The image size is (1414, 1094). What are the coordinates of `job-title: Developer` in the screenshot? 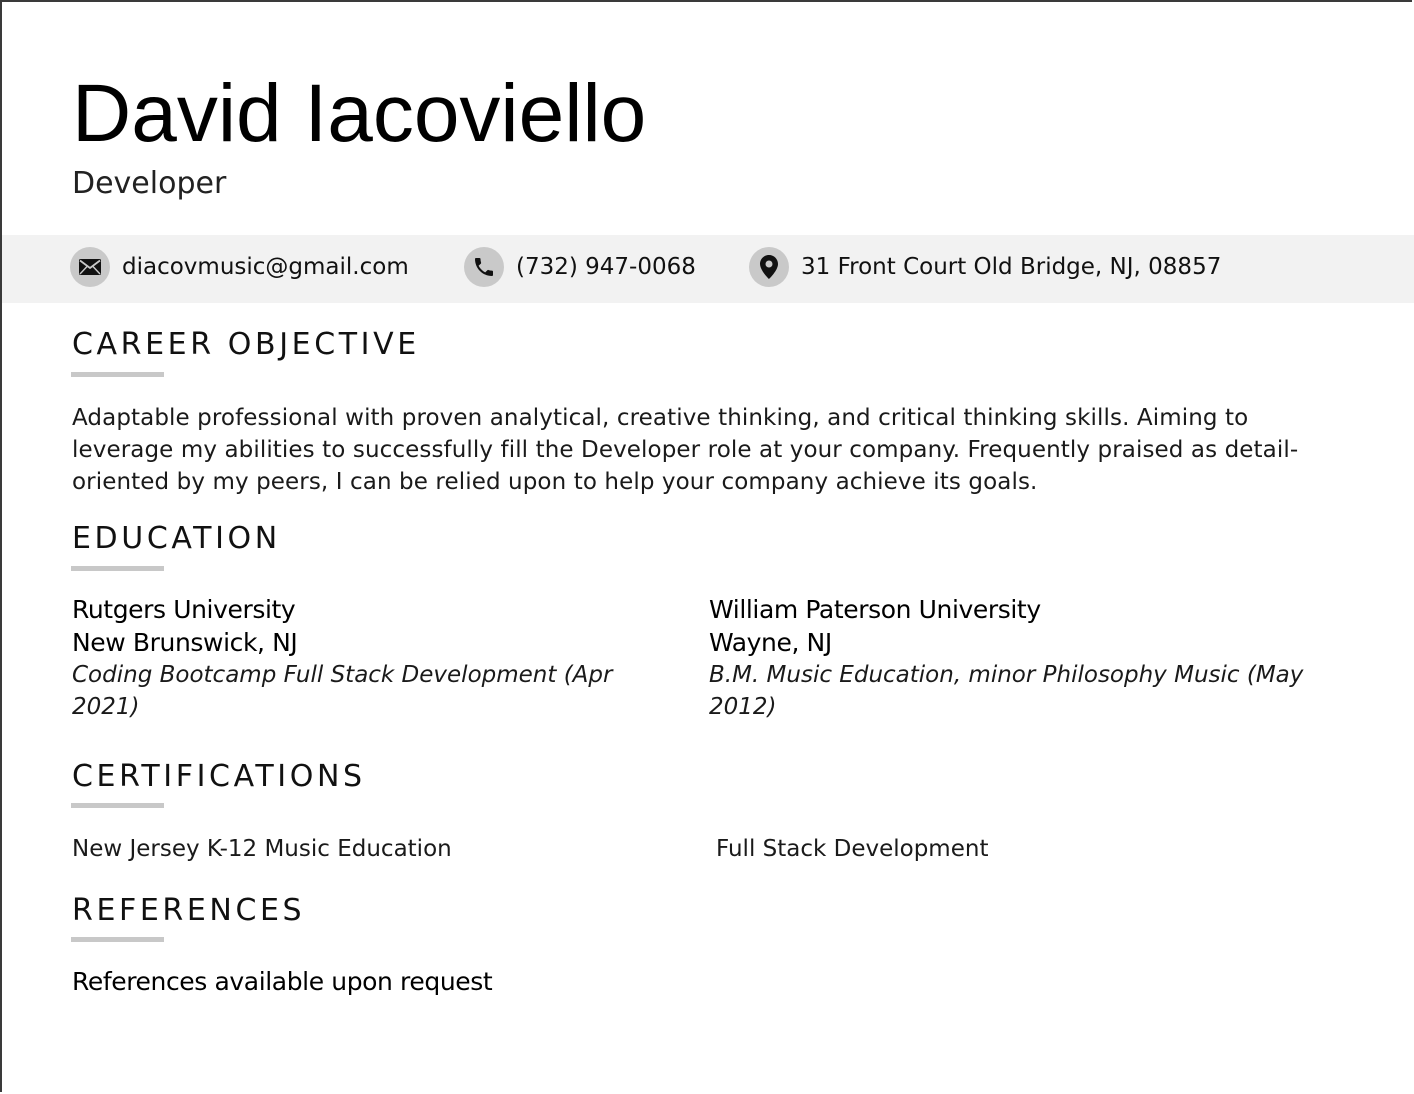 It's located at (149, 183).